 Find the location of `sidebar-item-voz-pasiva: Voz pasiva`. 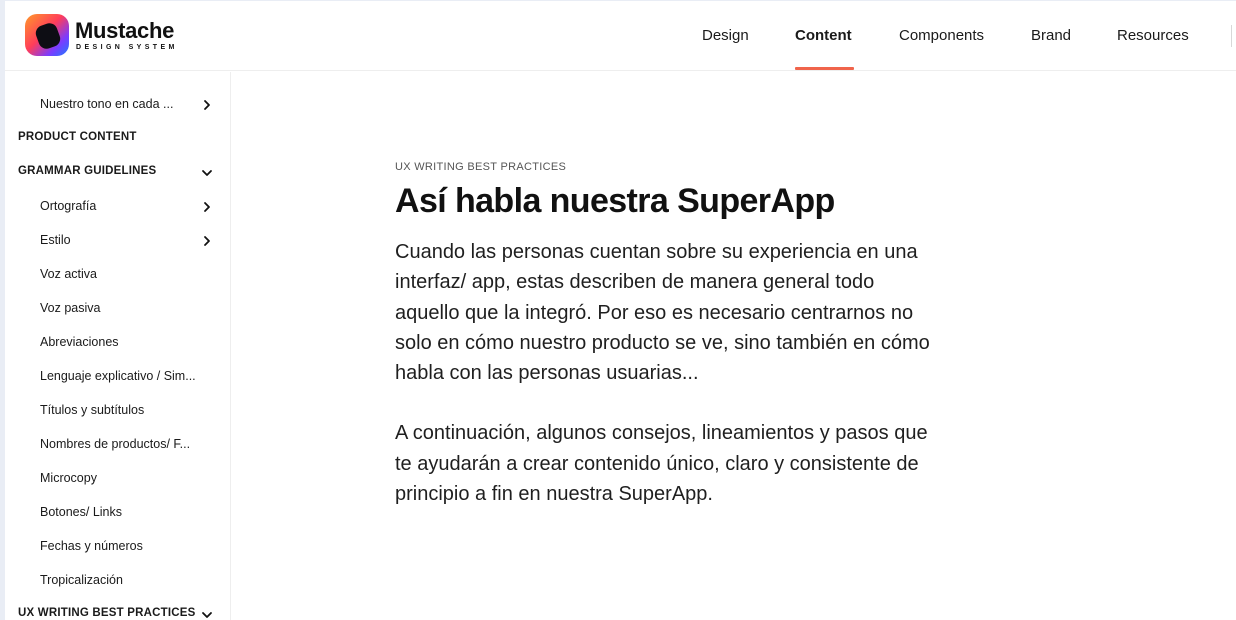

sidebar-item-voz-pasiva: Voz pasiva is located at coordinates (118, 309).